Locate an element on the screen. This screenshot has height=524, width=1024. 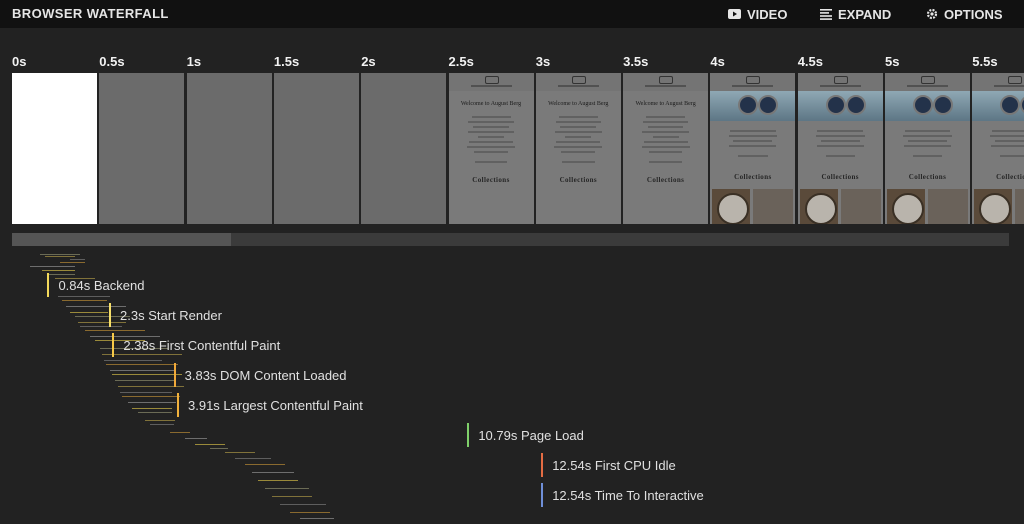
time-tick: 4.5s is located at coordinates (810, 61).